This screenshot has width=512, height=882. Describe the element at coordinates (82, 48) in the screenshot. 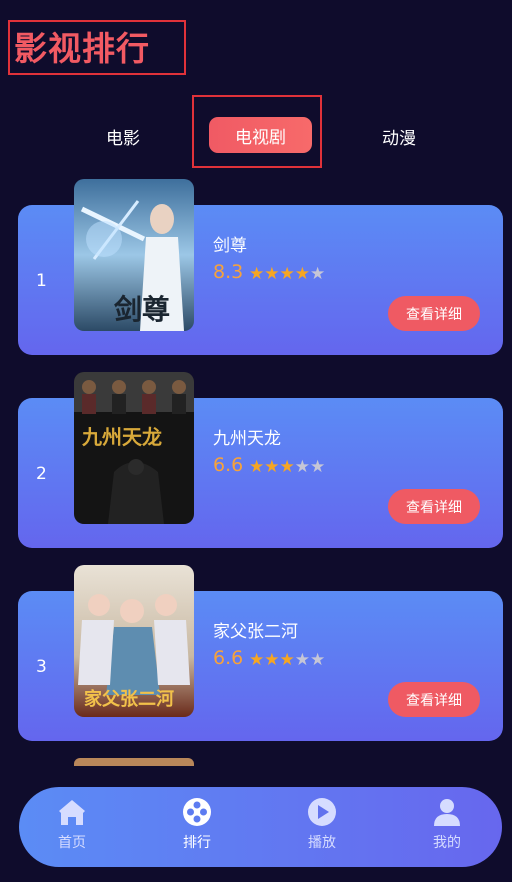

I see `page-title: 影视排行` at that location.